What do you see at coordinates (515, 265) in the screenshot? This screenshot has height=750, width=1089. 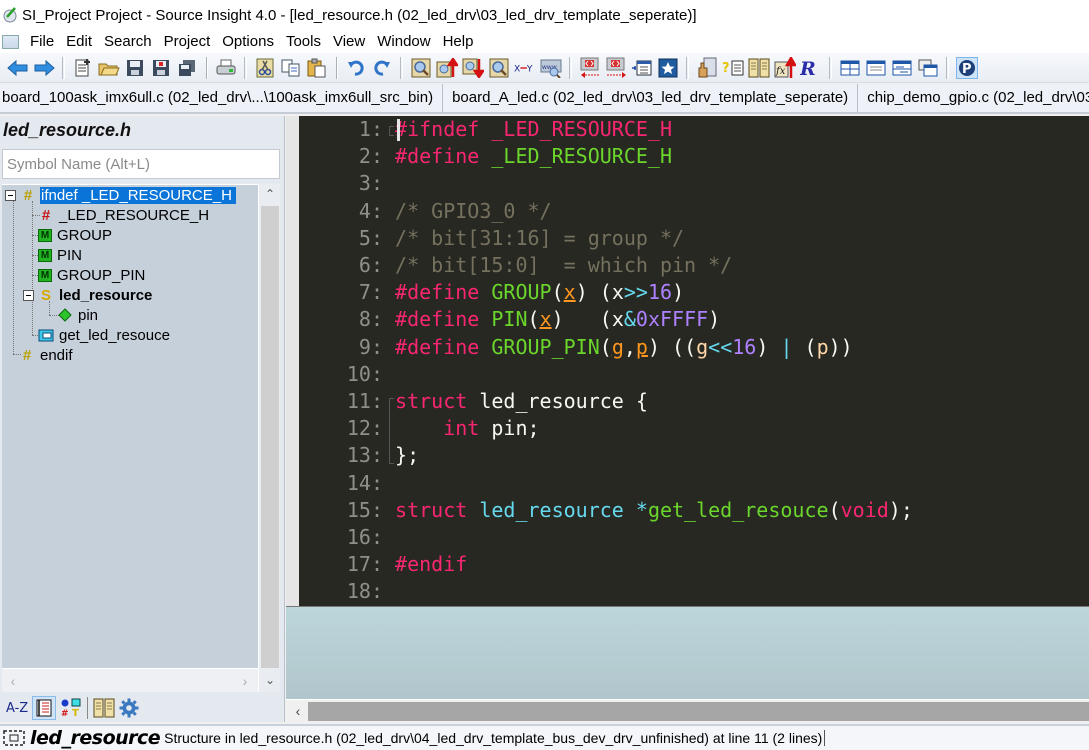 I see `code-line: 6: /* bit[15:0] = which pin */` at bounding box center [515, 265].